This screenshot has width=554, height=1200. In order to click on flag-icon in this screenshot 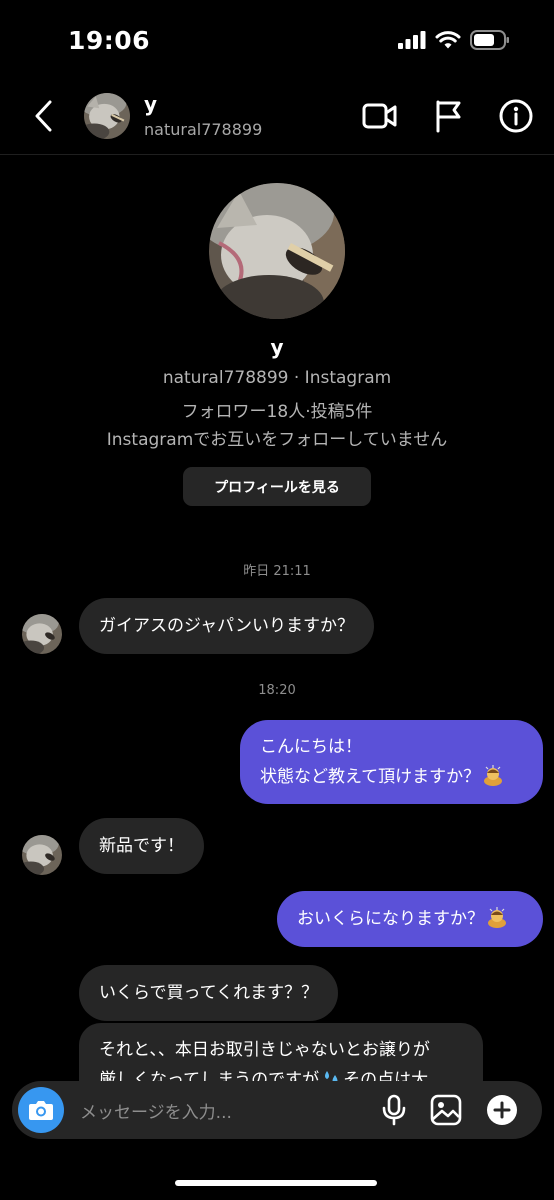, I will do `click(448, 116)`.